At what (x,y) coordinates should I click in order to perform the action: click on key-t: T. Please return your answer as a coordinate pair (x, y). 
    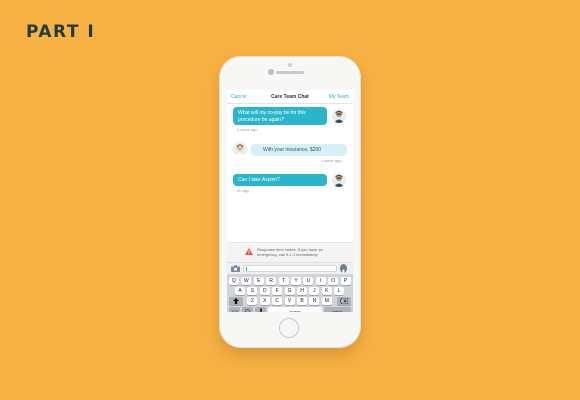
    Looking at the image, I should click on (283, 281).